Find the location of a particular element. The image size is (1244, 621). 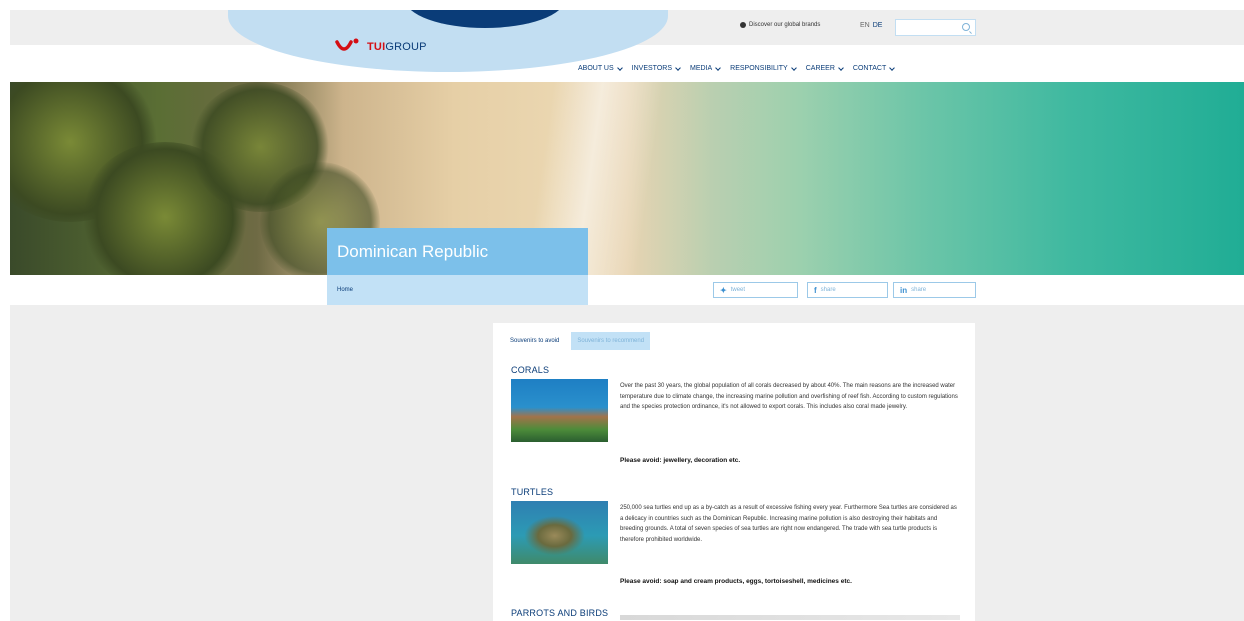

tweet-button: ✦ tweet is located at coordinates (755, 290).